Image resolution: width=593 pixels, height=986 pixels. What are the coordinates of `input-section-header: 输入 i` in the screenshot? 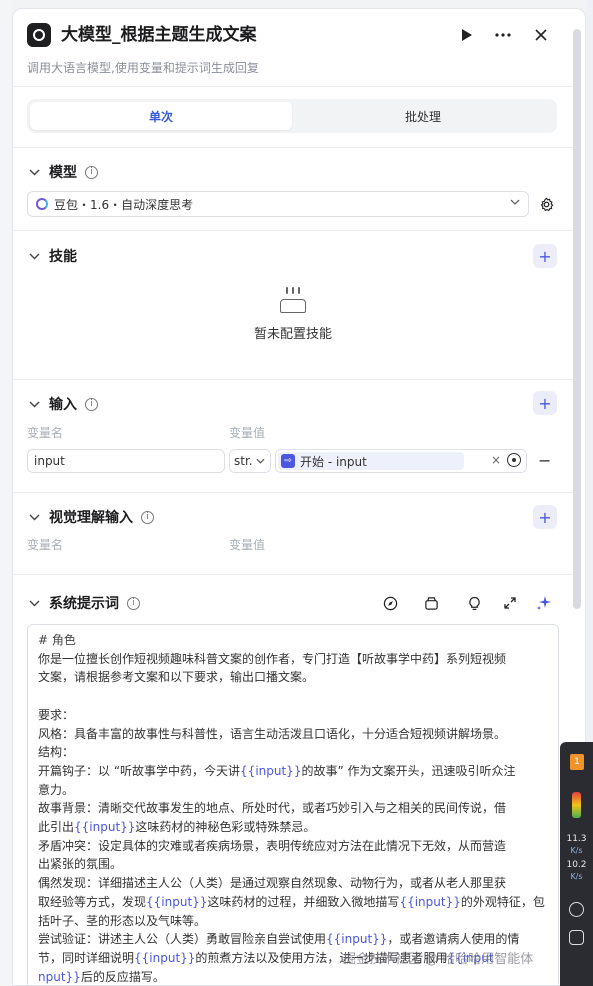 It's located at (62, 404).